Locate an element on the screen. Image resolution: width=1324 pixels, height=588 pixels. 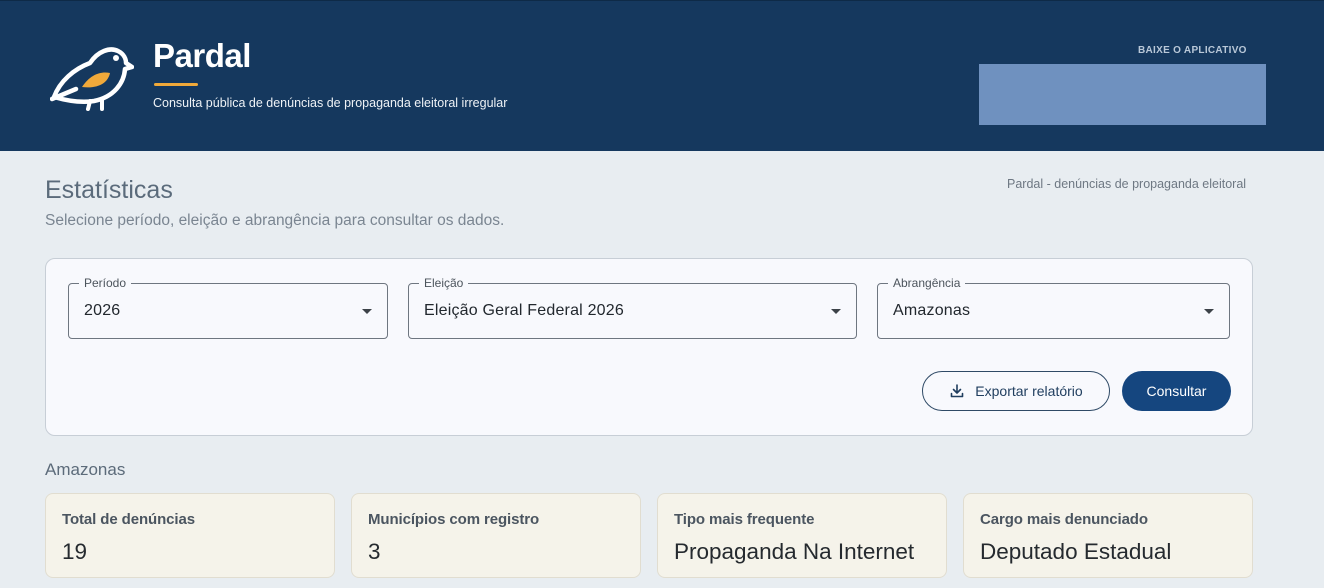
abrangencia-value: Amazonas is located at coordinates (932, 310).